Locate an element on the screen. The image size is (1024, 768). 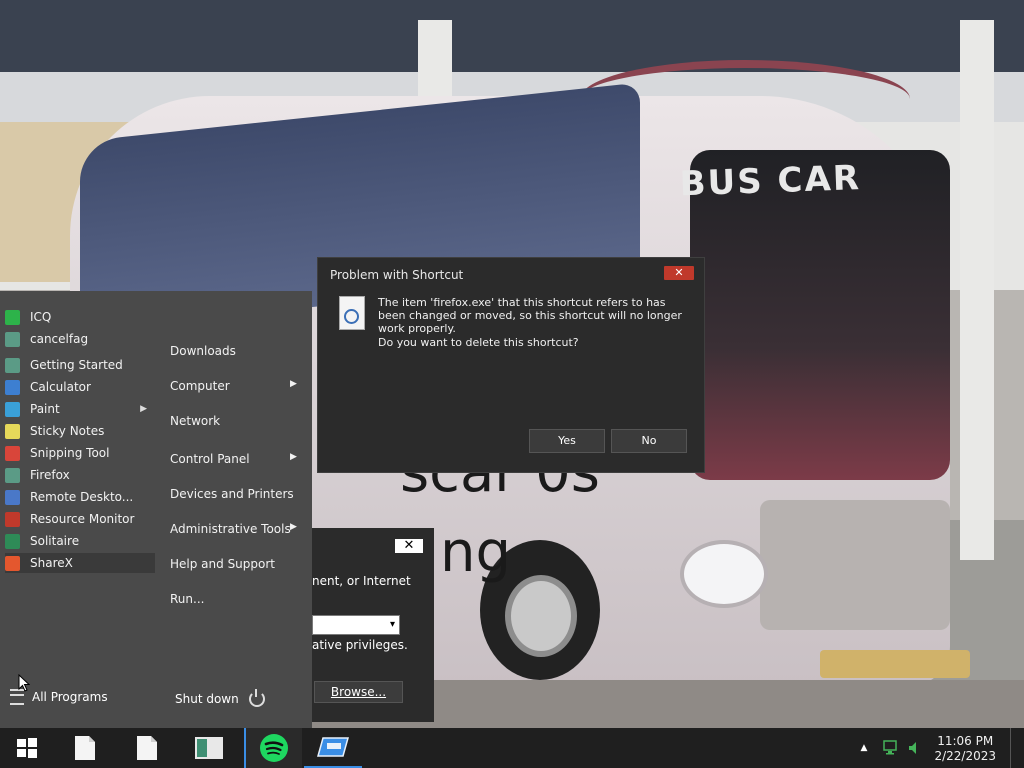
start-menu-item-label: cancelfag is located at coordinates (59, 339).